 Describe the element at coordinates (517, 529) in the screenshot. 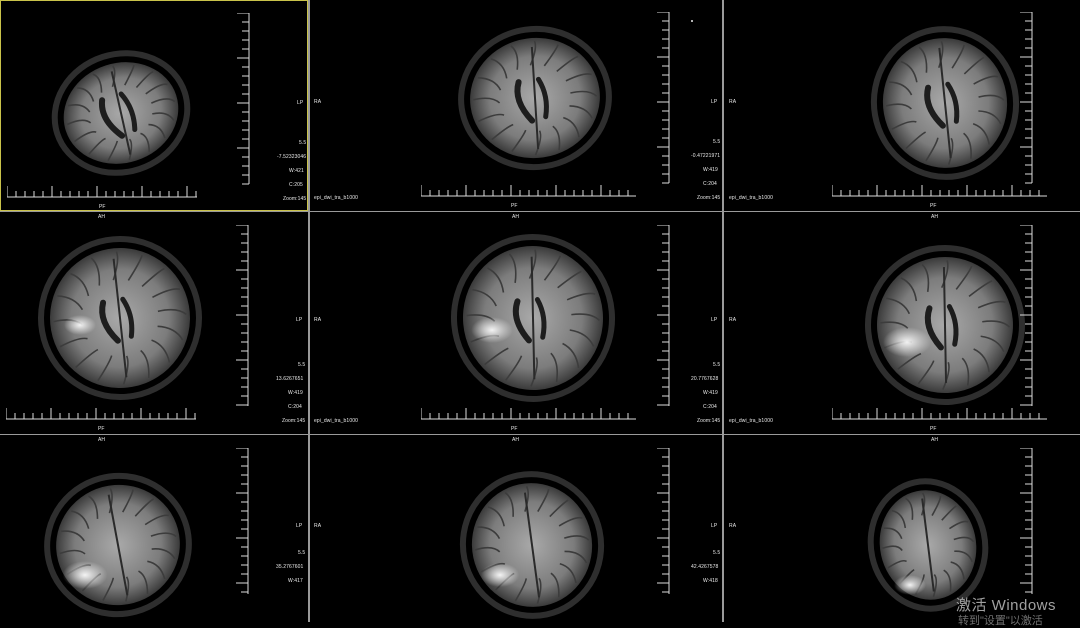

I see `viewport-8: LP RA 5.5 42.4267578 W:418 AH` at that location.